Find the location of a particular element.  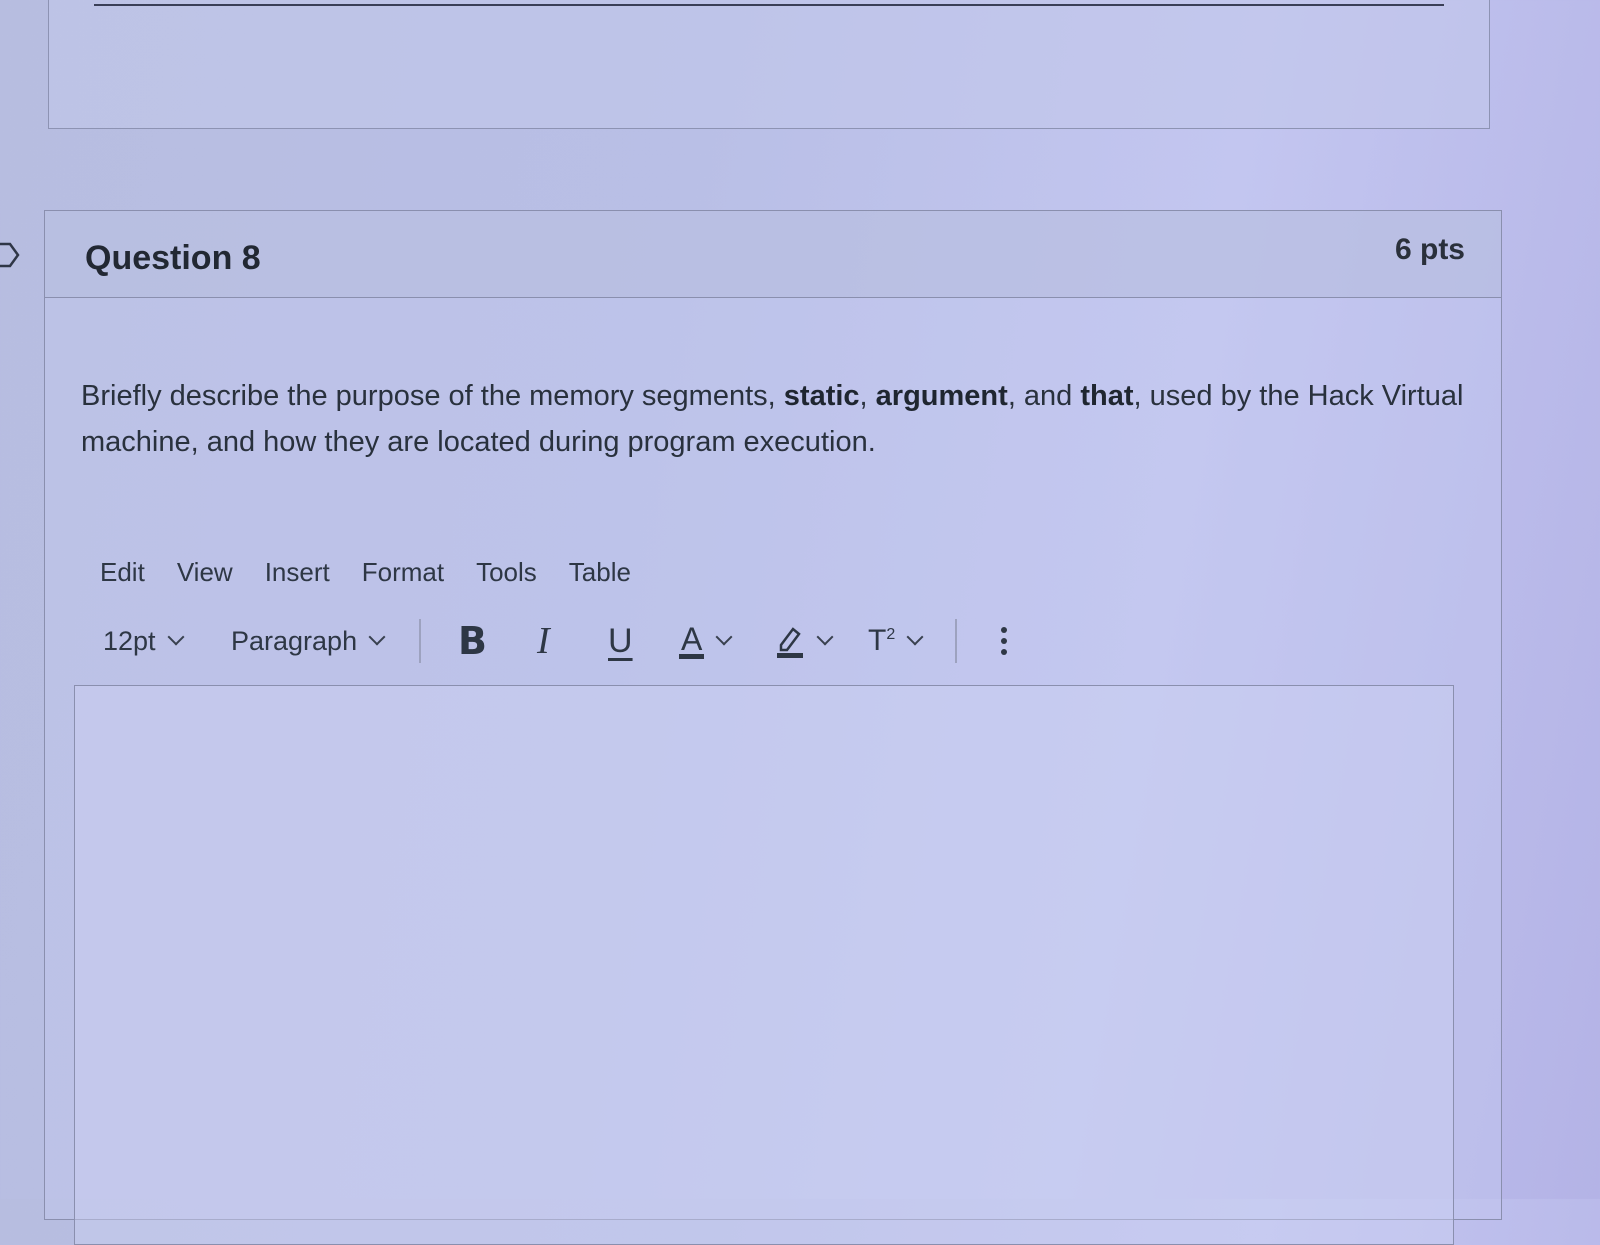

menu-insert: Insert is located at coordinates (297, 572).